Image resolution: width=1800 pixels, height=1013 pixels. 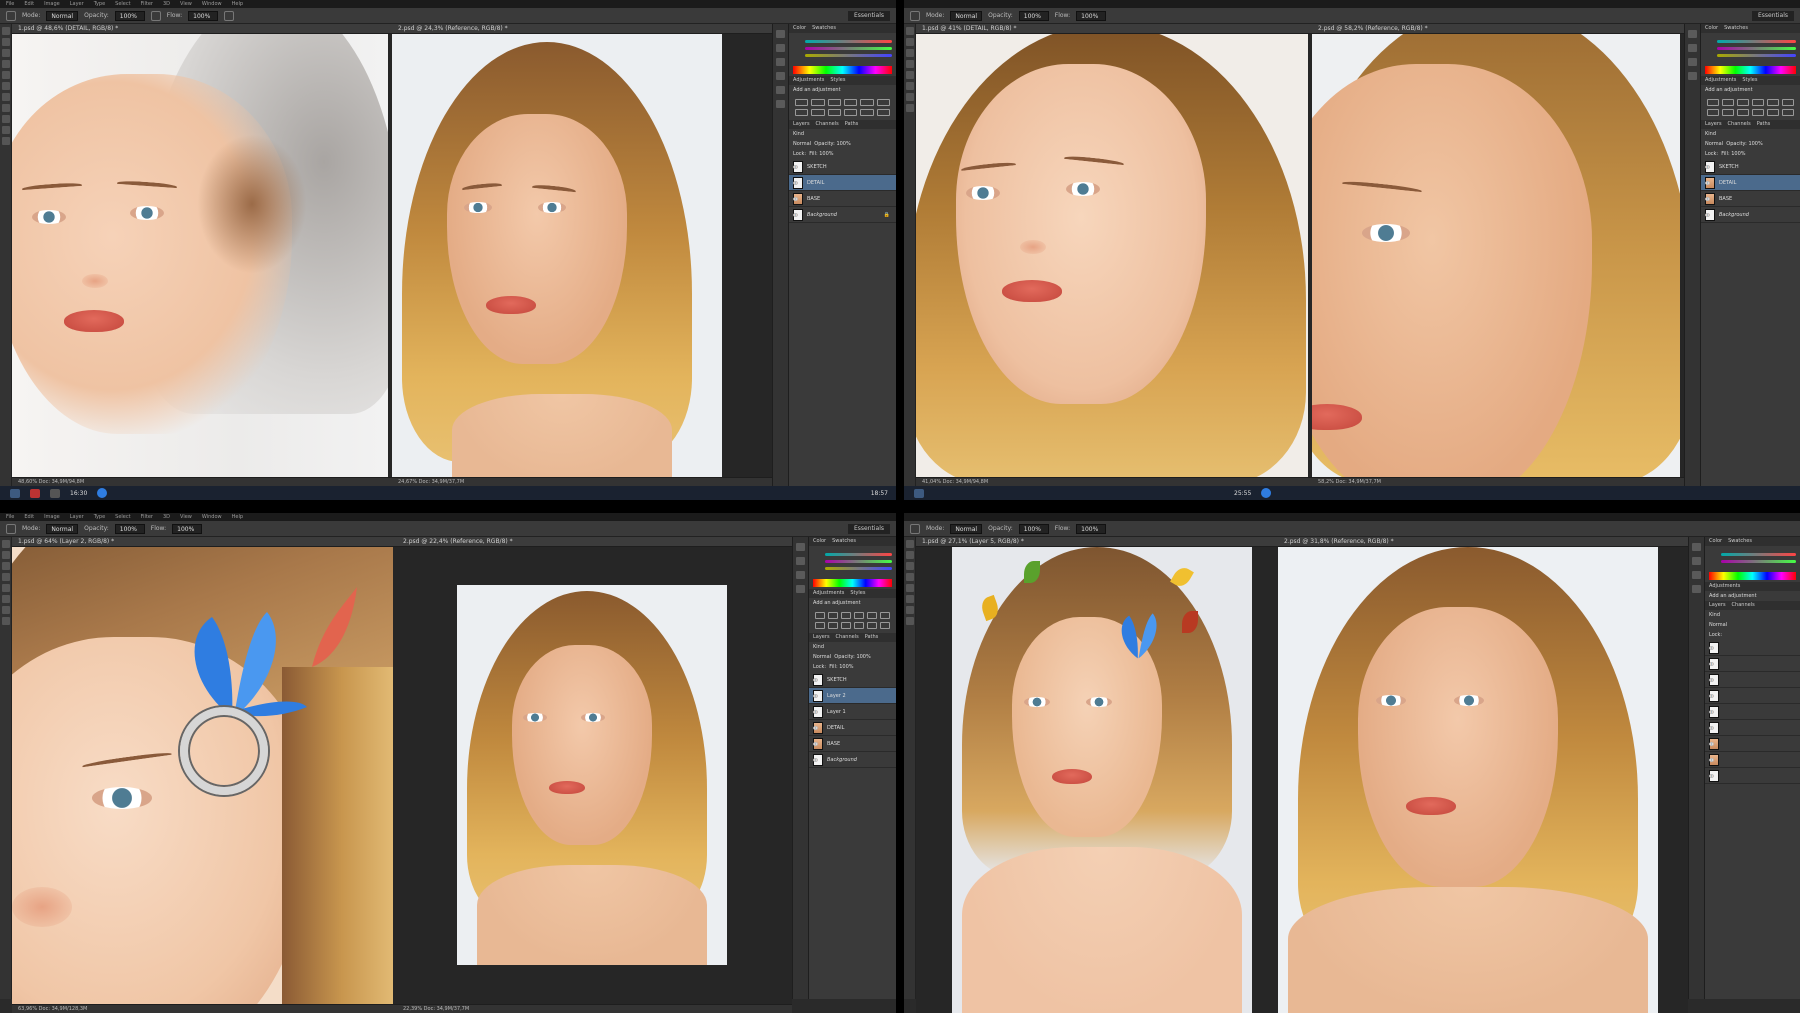 What do you see at coordinates (6, 108) in the screenshot?
I see `smudge-tool-icon` at bounding box center [6, 108].